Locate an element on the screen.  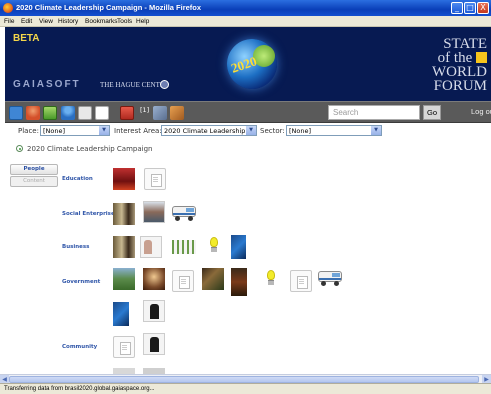
interest-area-select: 2020 Climate Leadership Cam ▼ is located at coordinates (209, 130).